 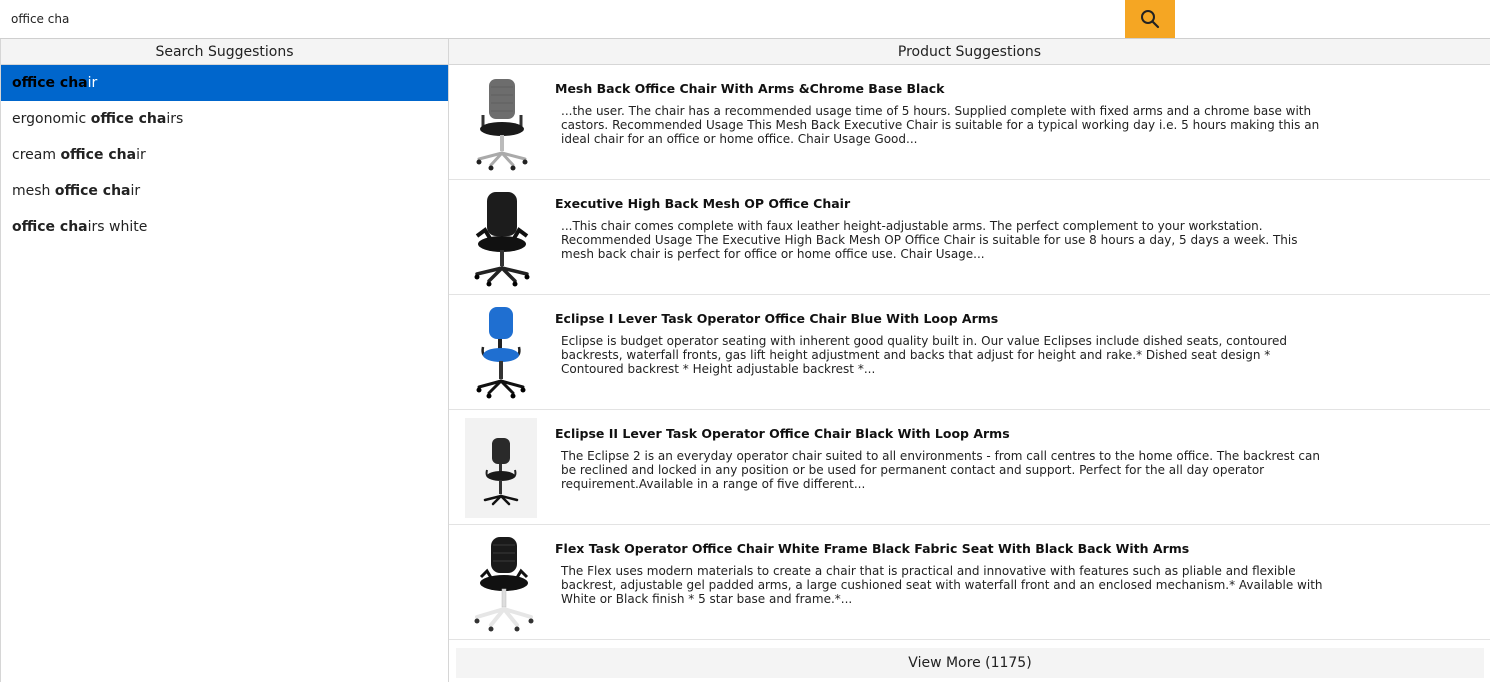 I want to click on mesh-grey-chair-icon, so click(x=502, y=125).